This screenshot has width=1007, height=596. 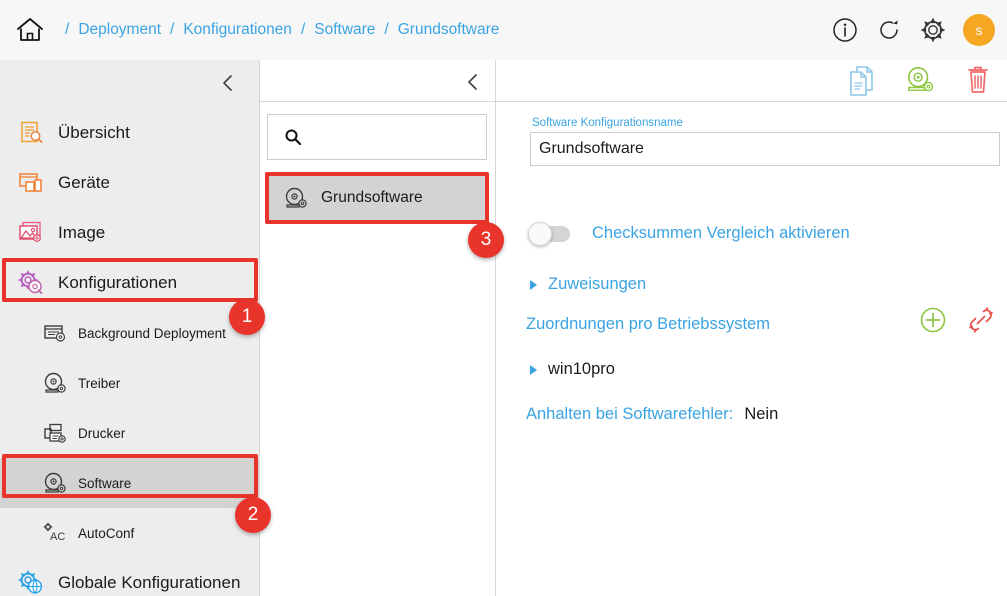 What do you see at coordinates (119, 30) in the screenshot?
I see `breadcrumb-item-deployment: Deployment` at bounding box center [119, 30].